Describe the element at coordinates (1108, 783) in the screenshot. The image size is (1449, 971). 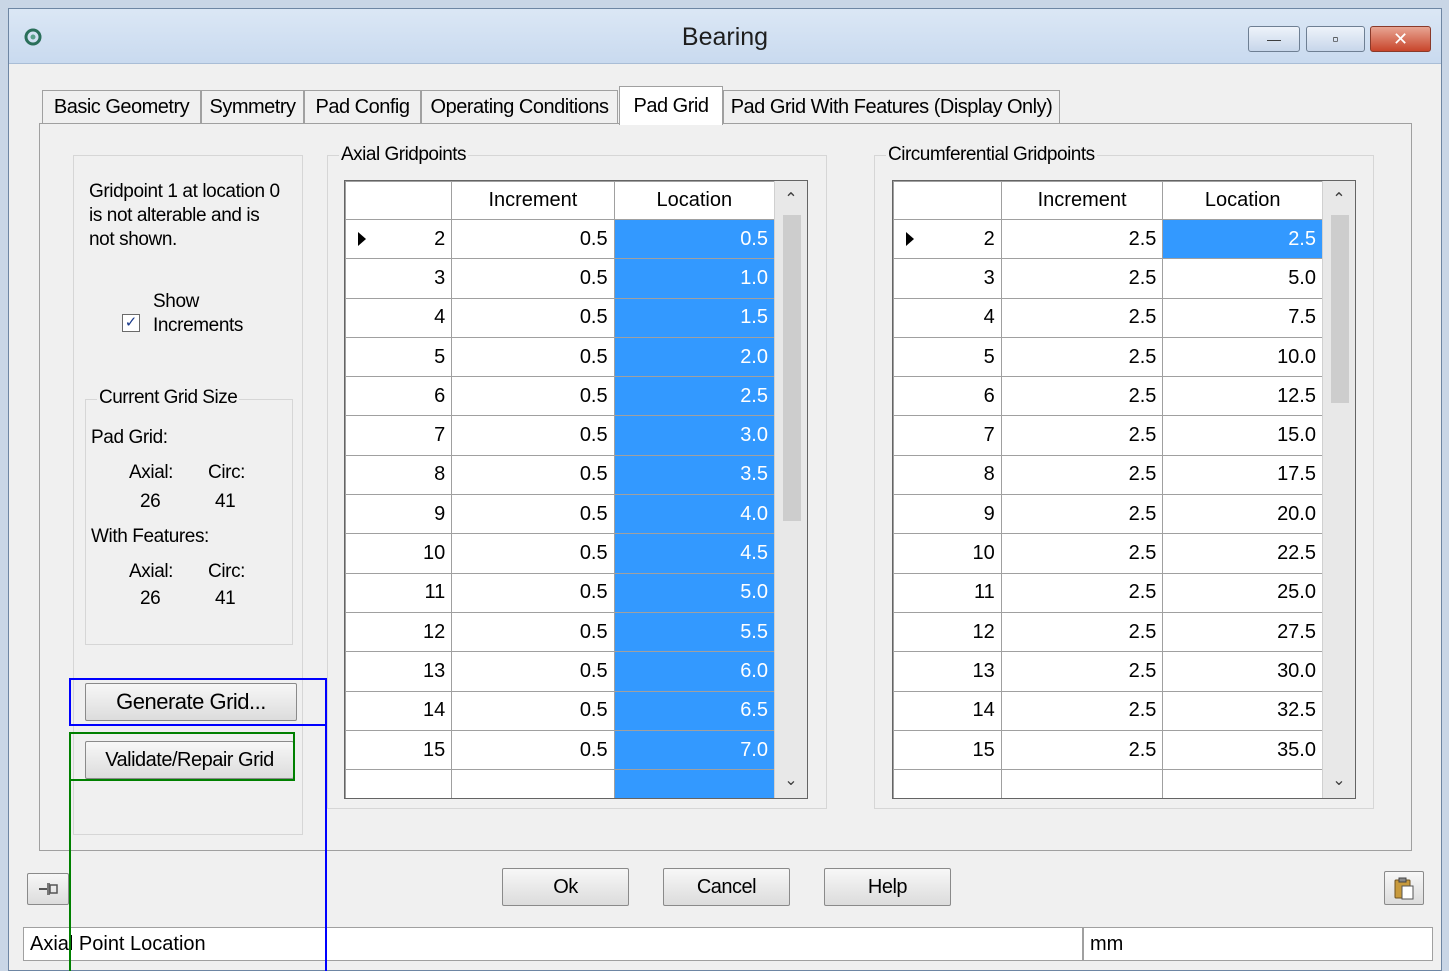
I see `table-row` at that location.